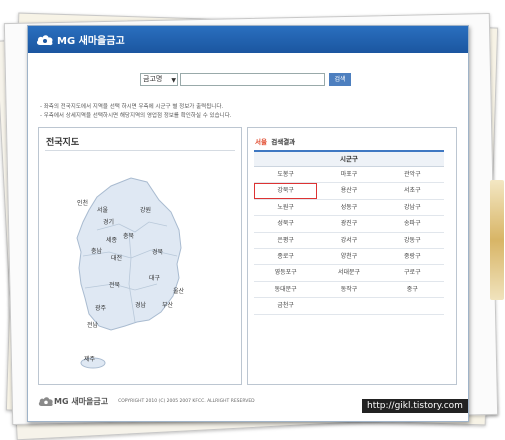  I want to click on search-bar: 금고명 ▼ 검색, so click(245, 79).